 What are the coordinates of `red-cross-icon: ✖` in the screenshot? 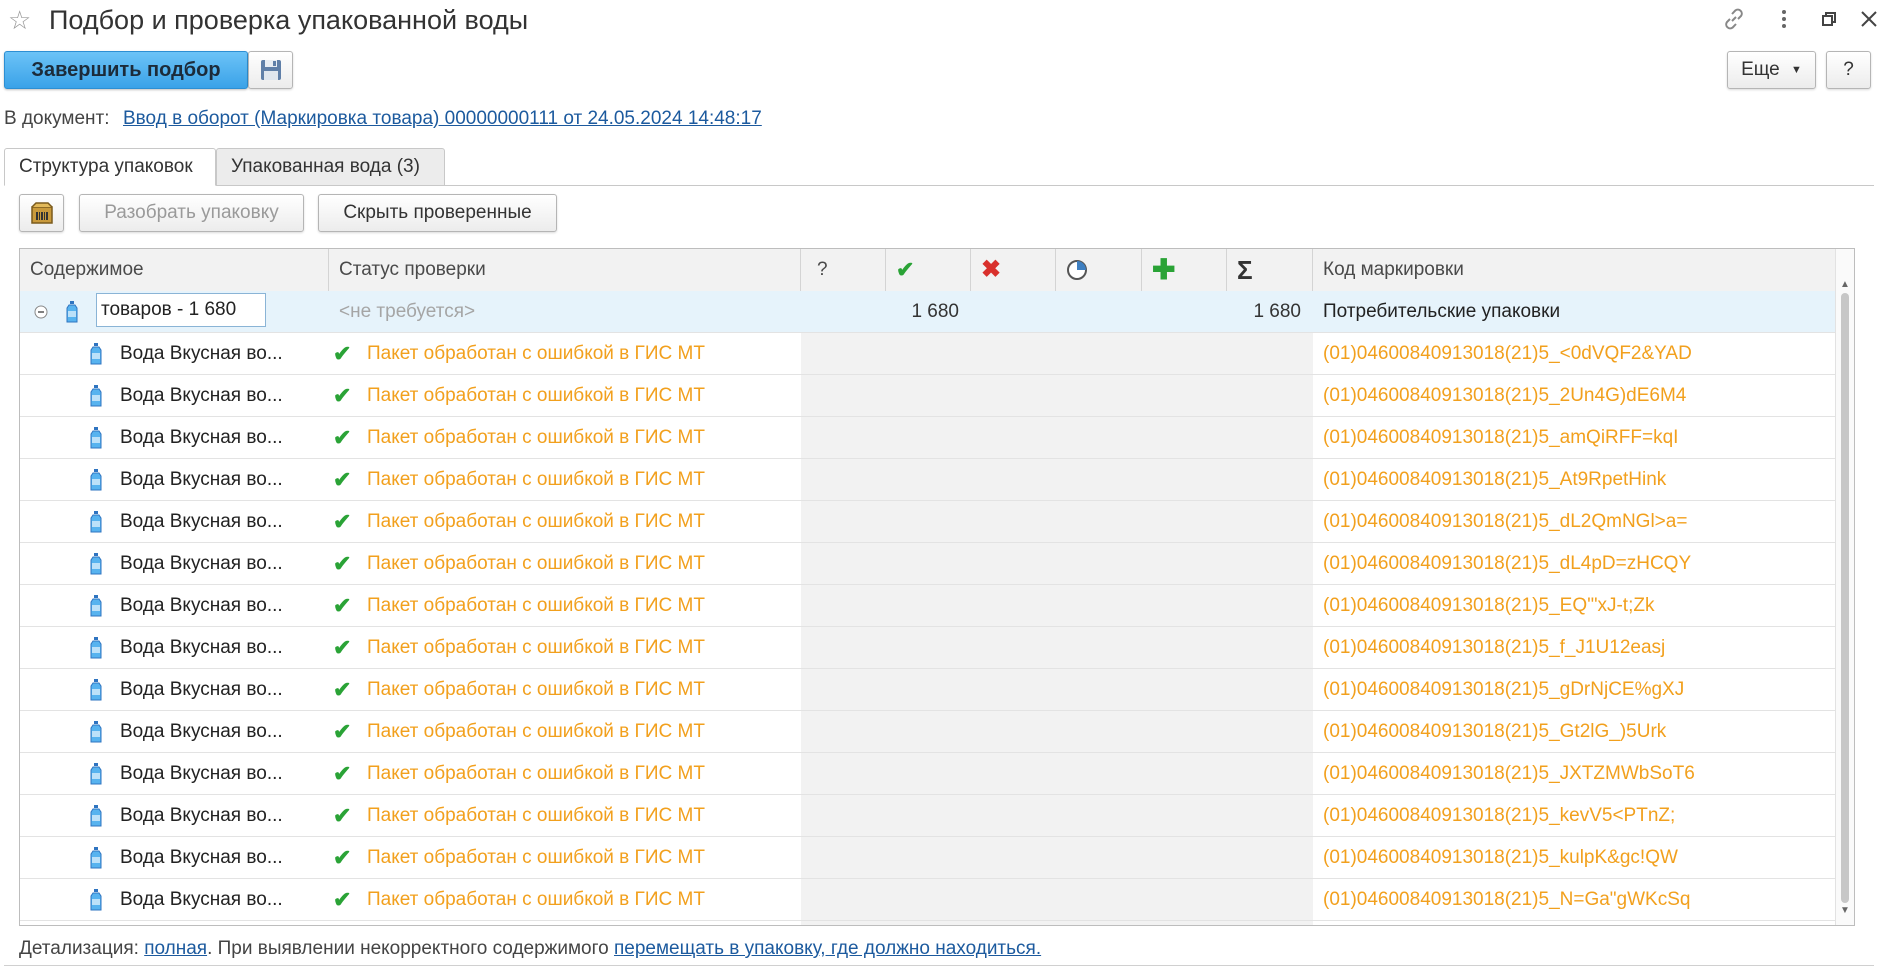 It's located at (991, 269).